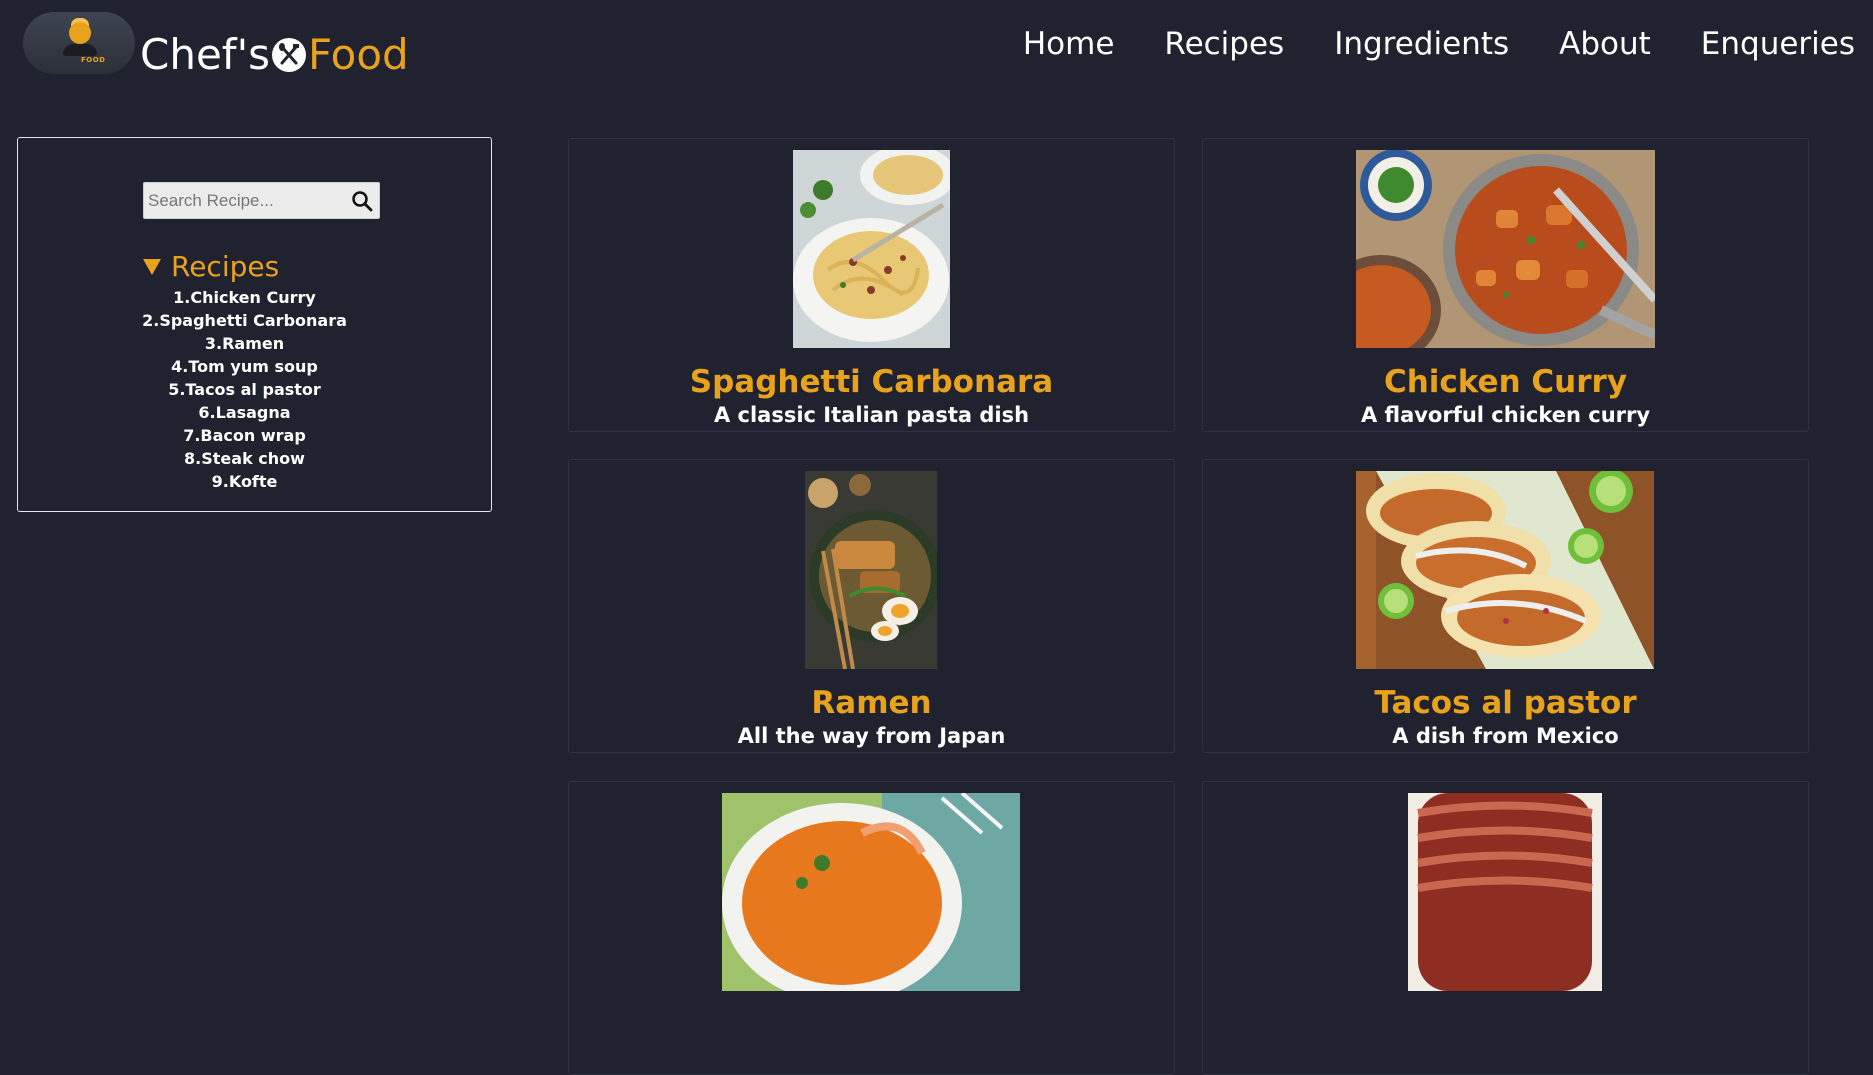  What do you see at coordinates (152, 266) in the screenshot?
I see `triangle-down-icon` at bounding box center [152, 266].